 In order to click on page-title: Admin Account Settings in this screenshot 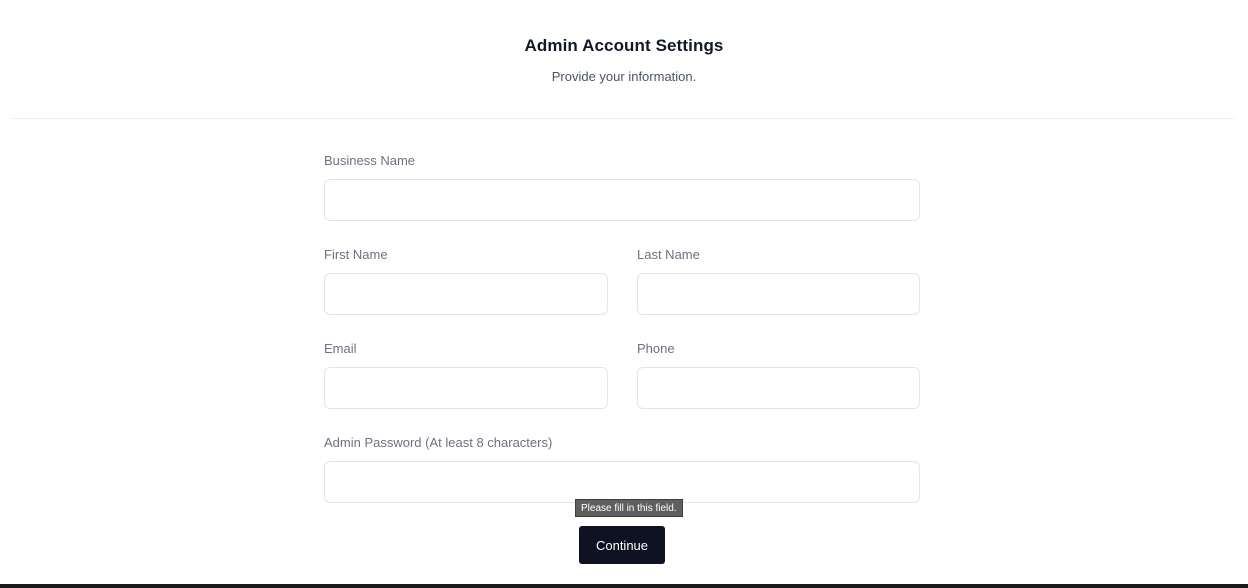, I will do `click(624, 45)`.